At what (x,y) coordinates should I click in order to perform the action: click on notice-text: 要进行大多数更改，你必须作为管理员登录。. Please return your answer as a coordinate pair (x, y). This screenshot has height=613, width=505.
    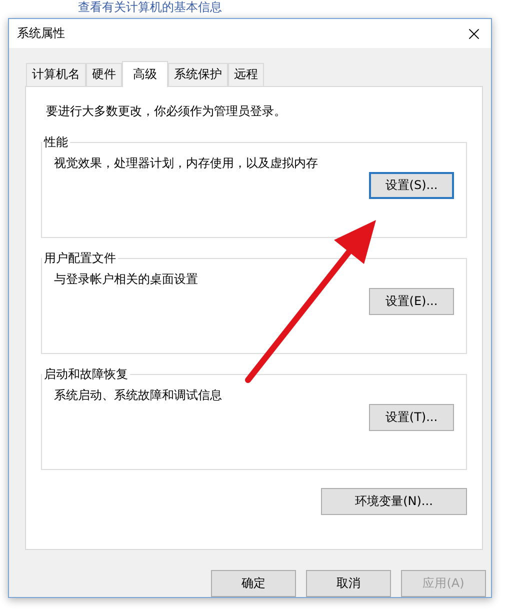
    Looking at the image, I should click on (166, 111).